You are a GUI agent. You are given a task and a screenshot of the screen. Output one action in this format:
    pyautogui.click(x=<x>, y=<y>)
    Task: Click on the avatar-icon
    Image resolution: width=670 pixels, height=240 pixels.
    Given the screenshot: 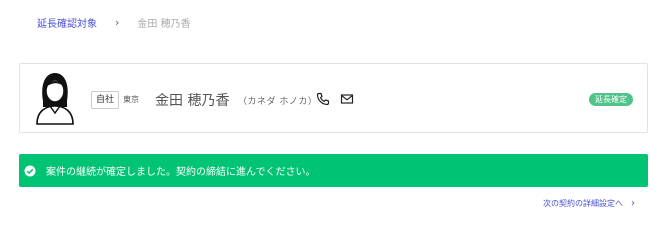 What is the action you would take?
    pyautogui.click(x=55, y=99)
    